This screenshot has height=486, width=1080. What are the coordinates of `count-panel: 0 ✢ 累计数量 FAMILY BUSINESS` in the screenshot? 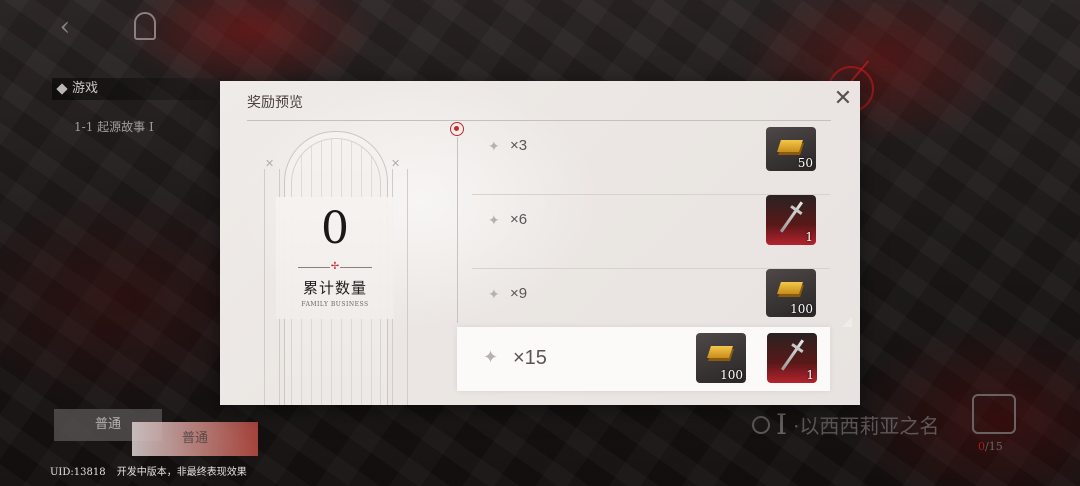 It's located at (335, 258).